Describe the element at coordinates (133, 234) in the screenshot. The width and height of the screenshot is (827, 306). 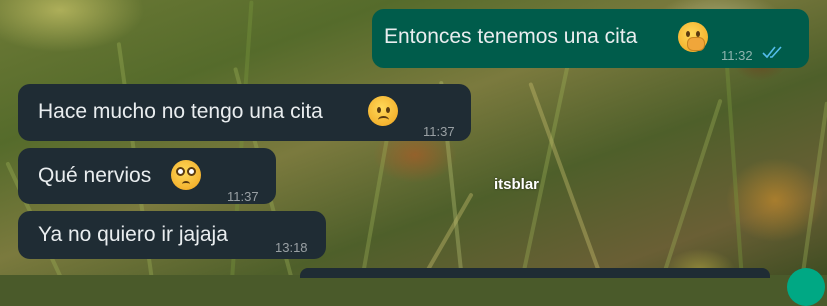
I see `message-text: Ya no quiero ir jajaja` at that location.